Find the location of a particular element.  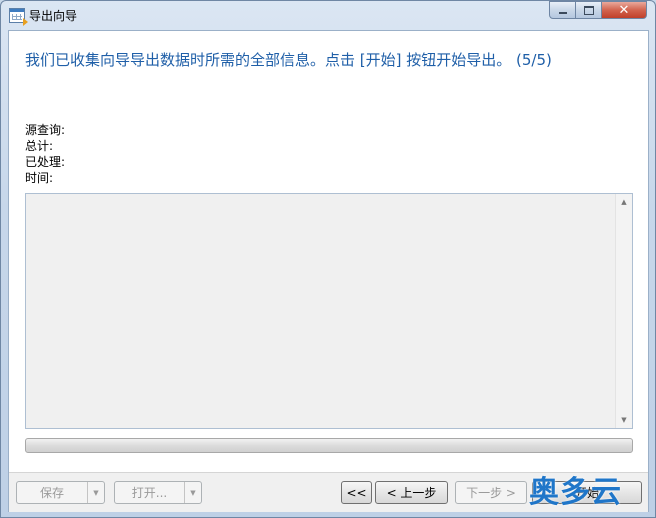

watermark-logo: 奥多云 is located at coordinates (575, 492).